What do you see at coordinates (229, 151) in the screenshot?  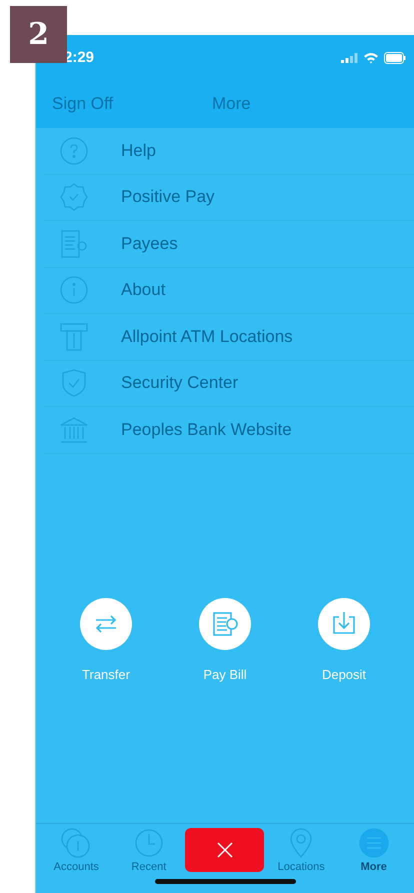 I see `menu-item: Help` at bounding box center [229, 151].